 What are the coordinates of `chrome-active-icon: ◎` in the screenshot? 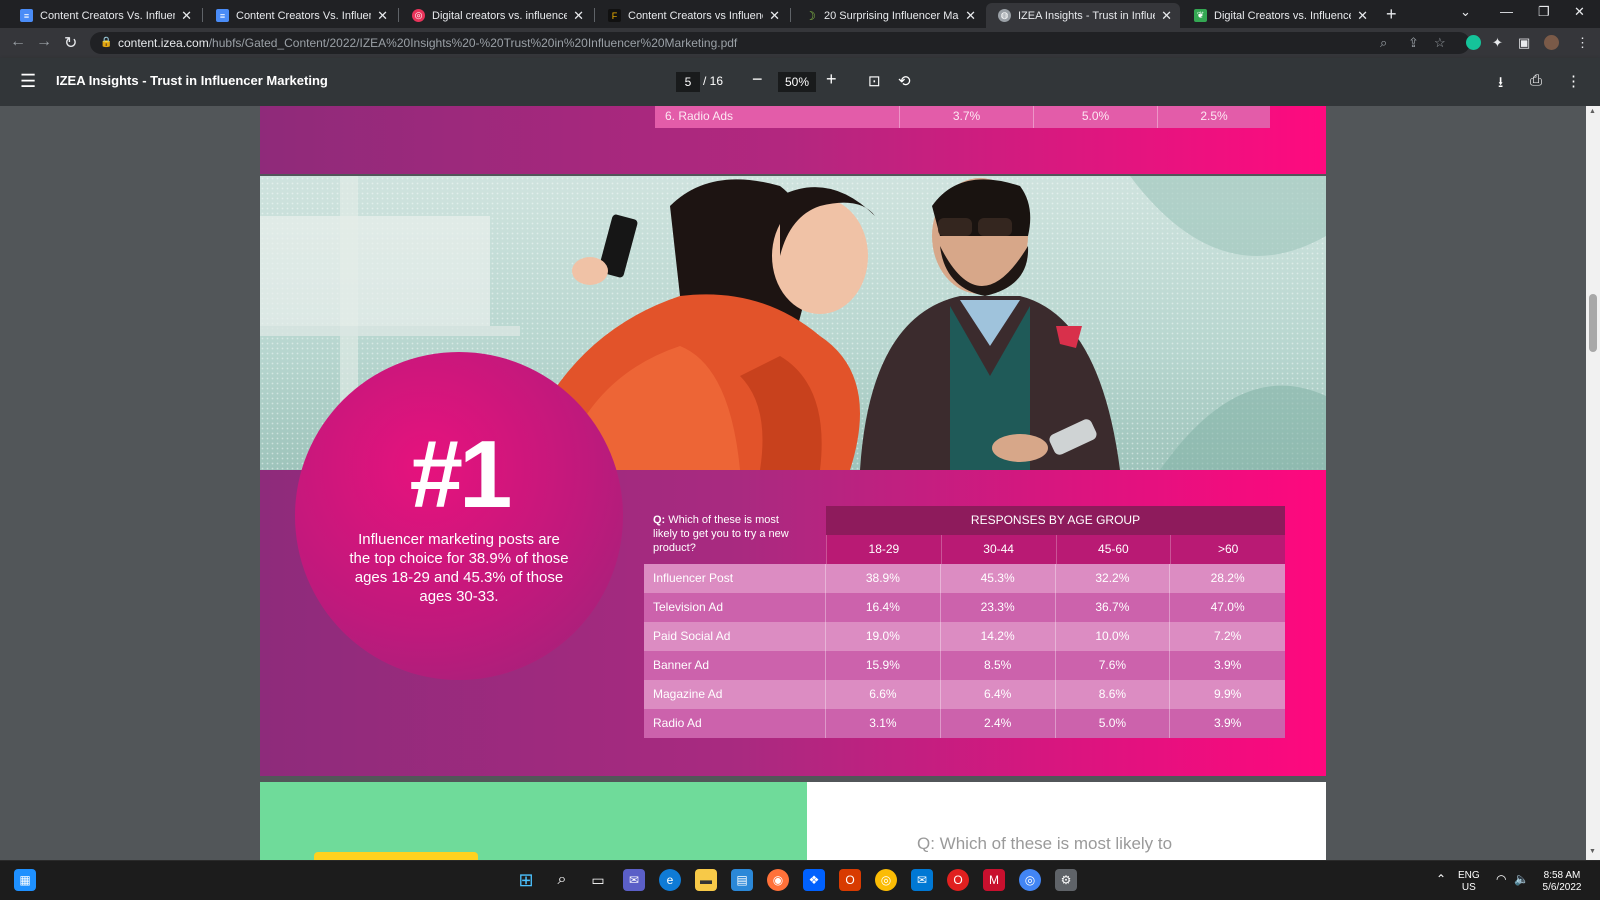 It's located at (1030, 880).